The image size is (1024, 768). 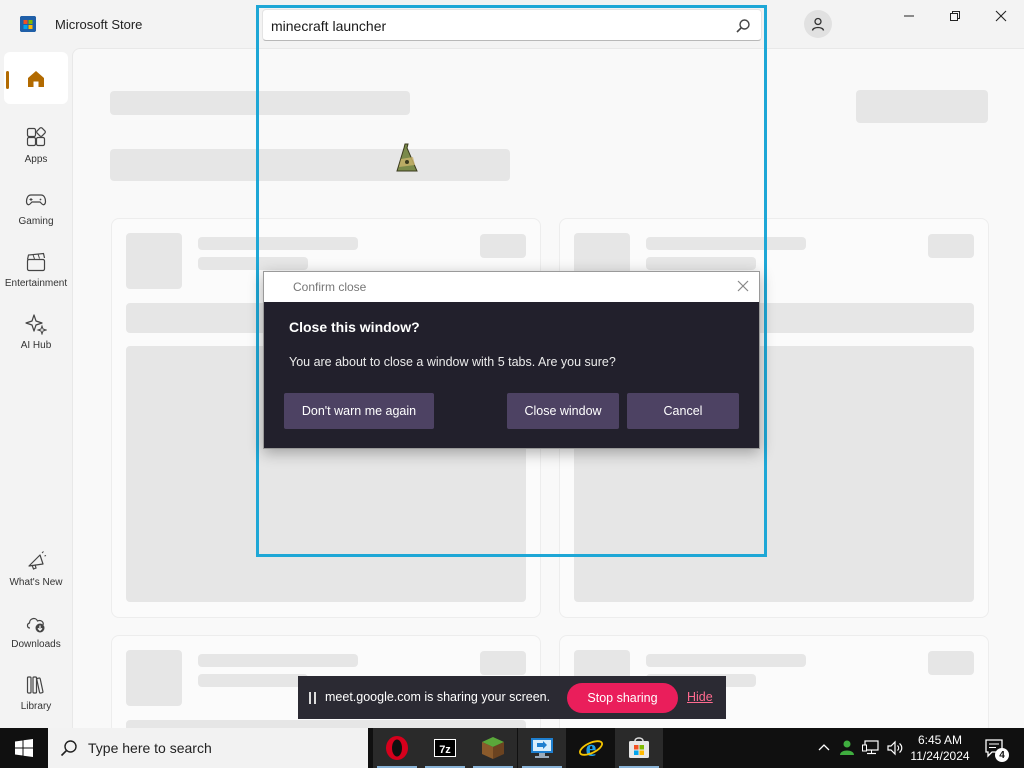 What do you see at coordinates (36, 644) in the screenshot?
I see `sidebar-item-label: Downloads` at bounding box center [36, 644].